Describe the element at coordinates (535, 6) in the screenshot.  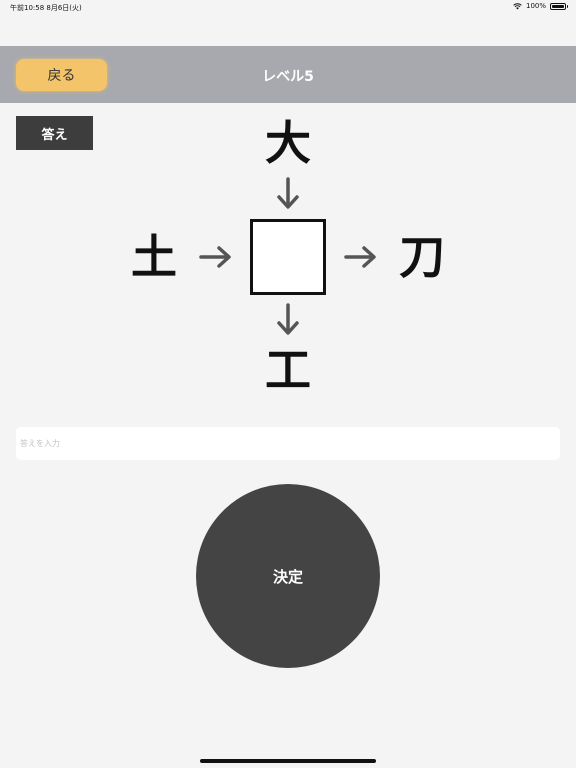
I see `battery-percent: 100%` at that location.